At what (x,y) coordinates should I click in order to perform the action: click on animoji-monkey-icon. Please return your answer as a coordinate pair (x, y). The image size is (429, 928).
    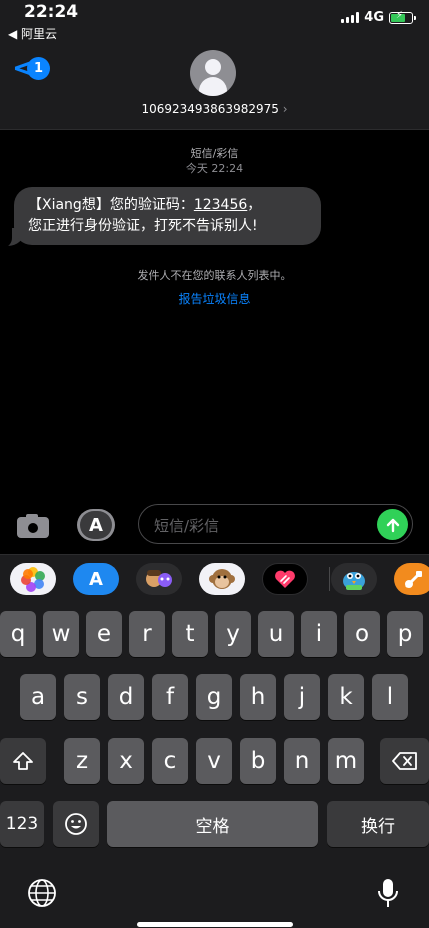
    Looking at the image, I should click on (222, 579).